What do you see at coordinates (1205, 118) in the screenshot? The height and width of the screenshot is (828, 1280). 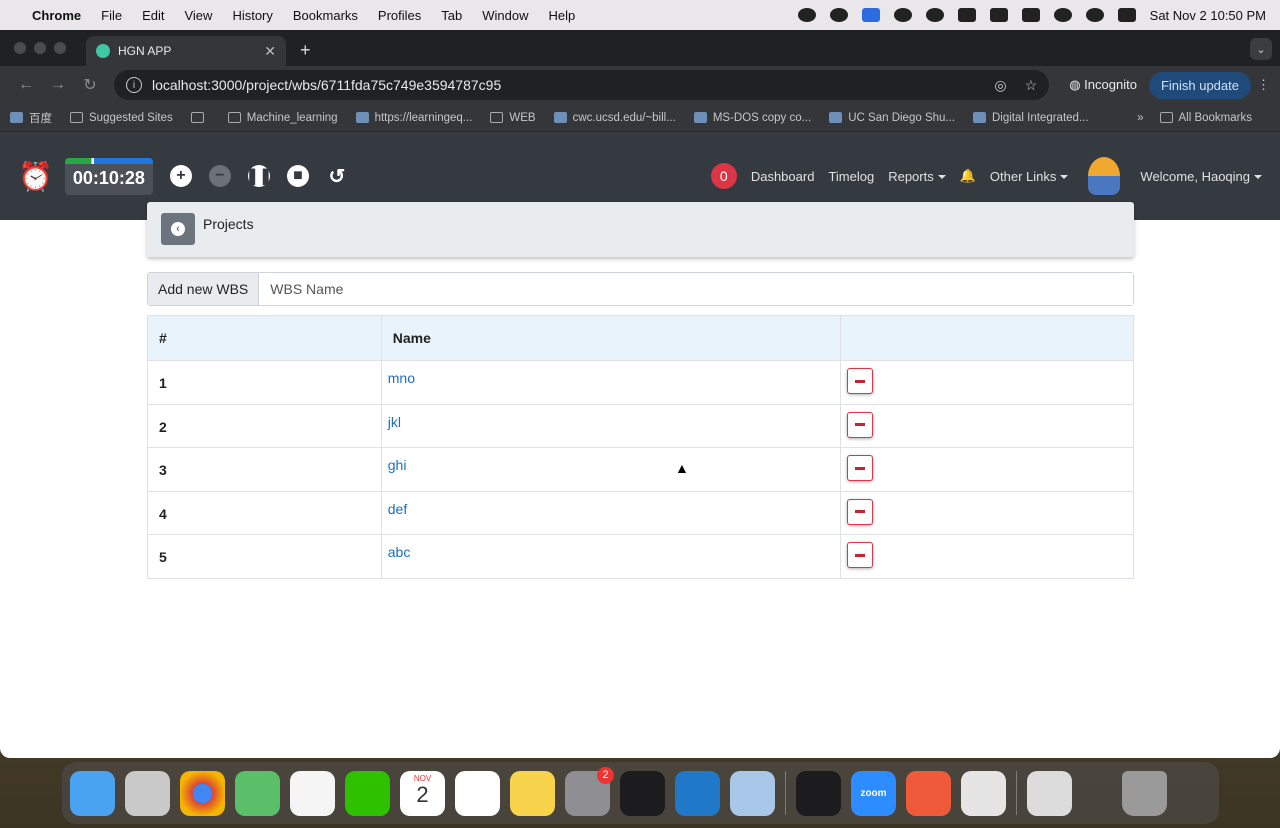 I see `all-bookmarks-button: All Bookmarks` at bounding box center [1205, 118].